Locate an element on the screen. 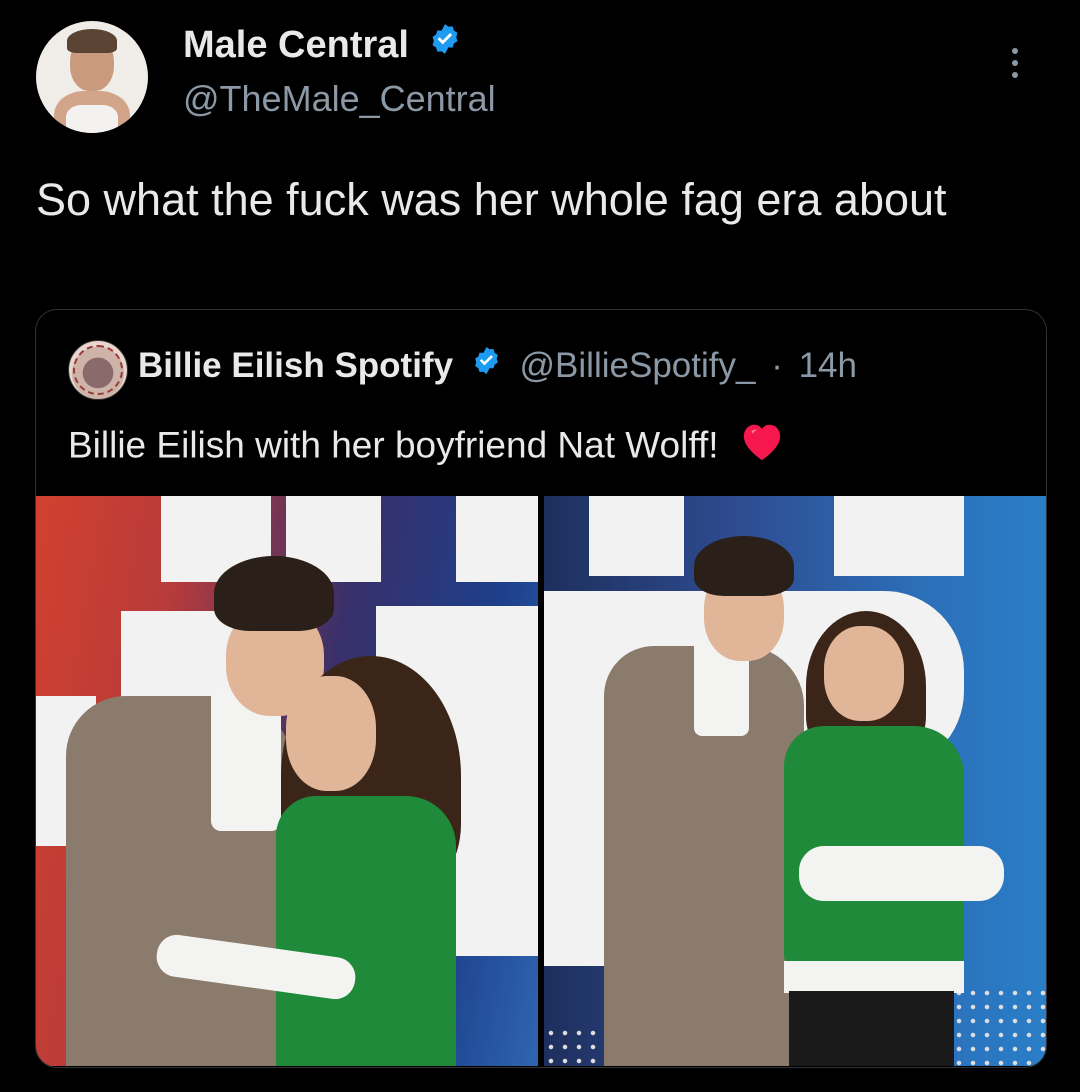 The width and height of the screenshot is (1080, 1092). author-name-row: Male Central is located at coordinates (322, 46).